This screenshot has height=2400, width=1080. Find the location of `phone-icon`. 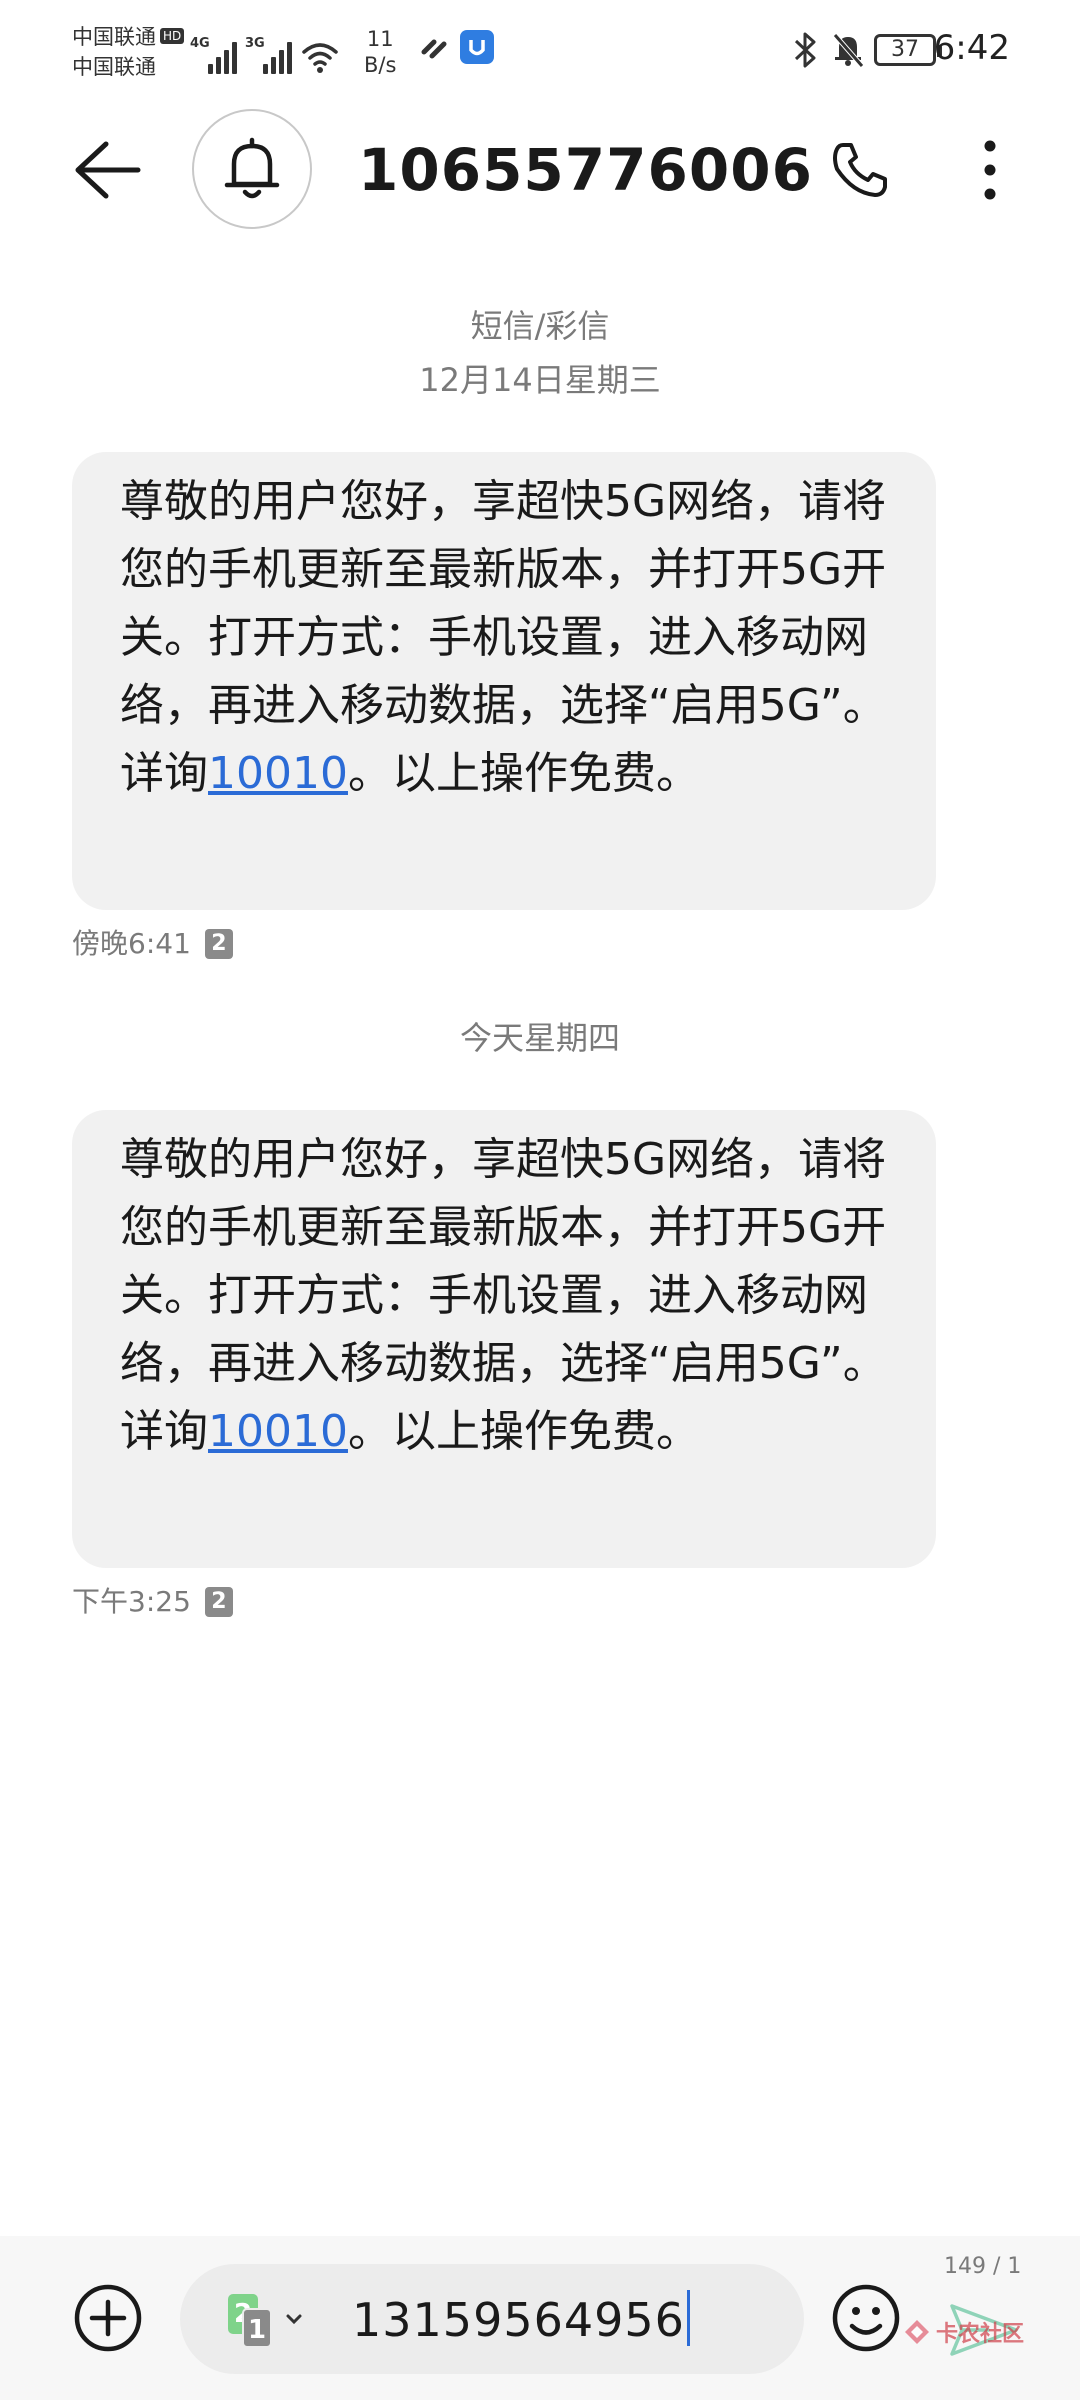

phone-icon is located at coordinates (860, 170).